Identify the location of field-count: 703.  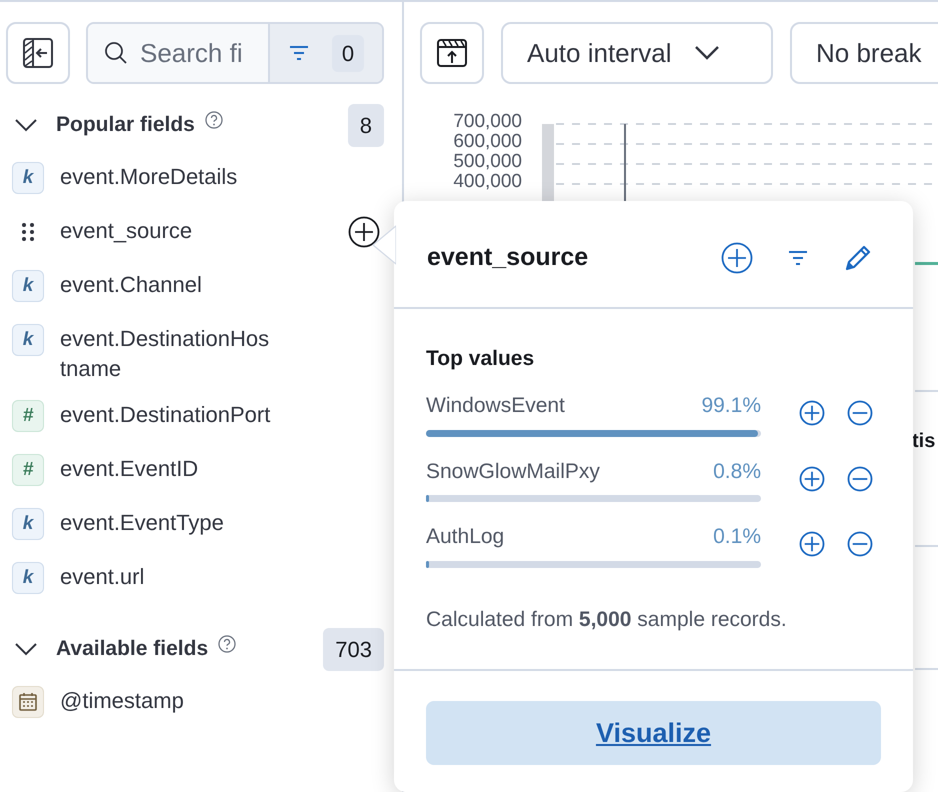
(353, 649).